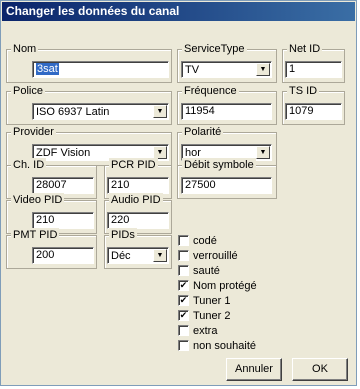 This screenshot has height=389, width=360. Describe the element at coordinates (33, 132) in the screenshot. I see `provider-label: Provider` at that location.